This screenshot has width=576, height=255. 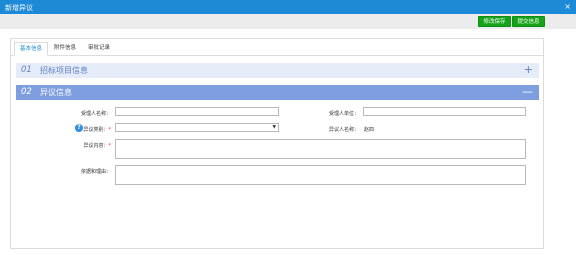 I want to click on tab-bar: 基本信息 附件信息 审批记录, so click(x=277, y=47).